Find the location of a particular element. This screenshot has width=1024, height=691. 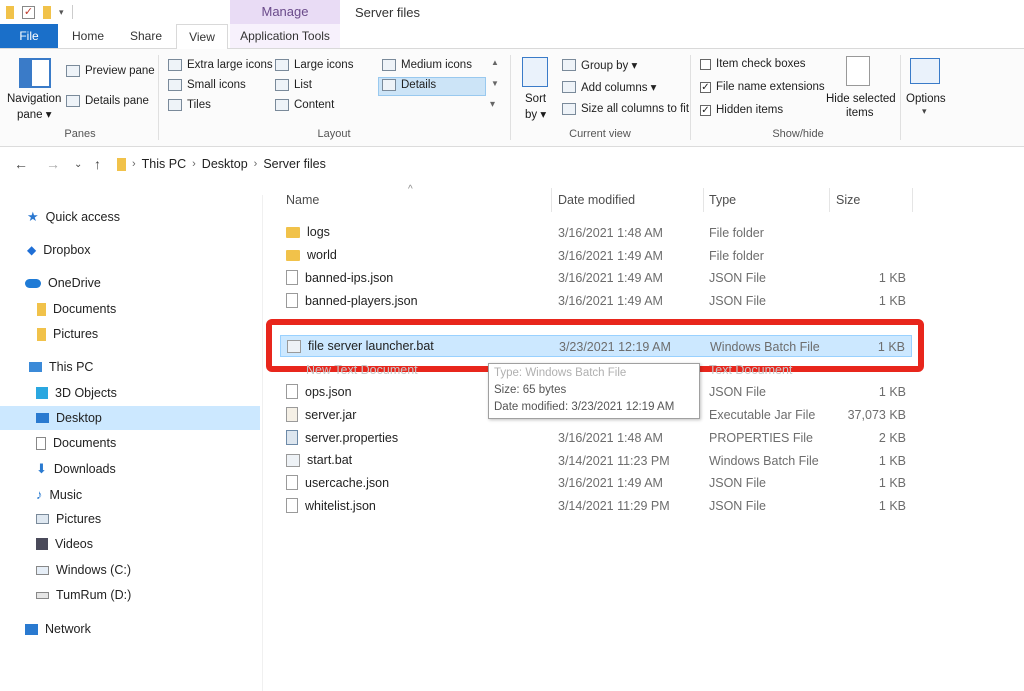

file-name: logs is located at coordinates (318, 232).